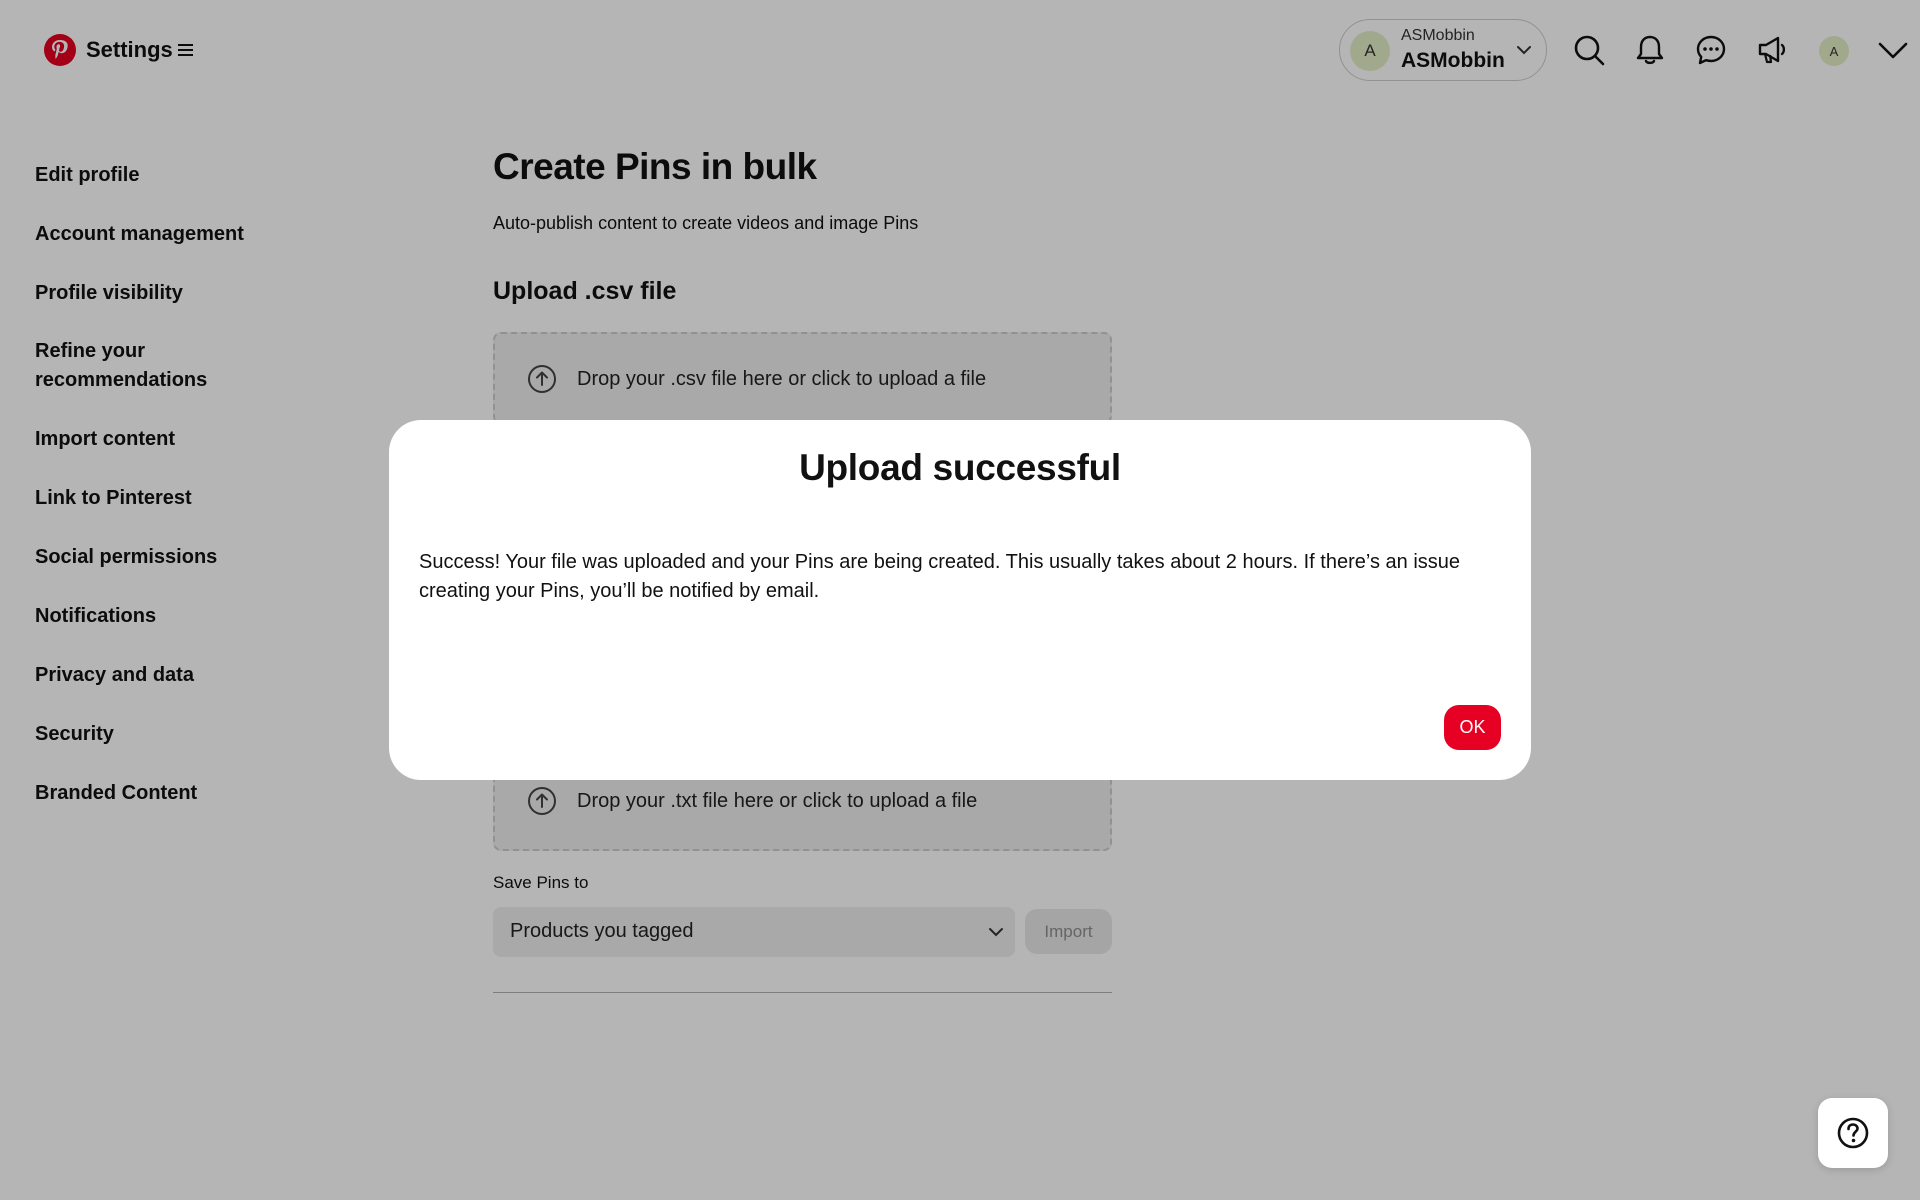 The image size is (1920, 1200). What do you see at coordinates (960, 467) in the screenshot?
I see `modal-title: Upload successful` at bounding box center [960, 467].